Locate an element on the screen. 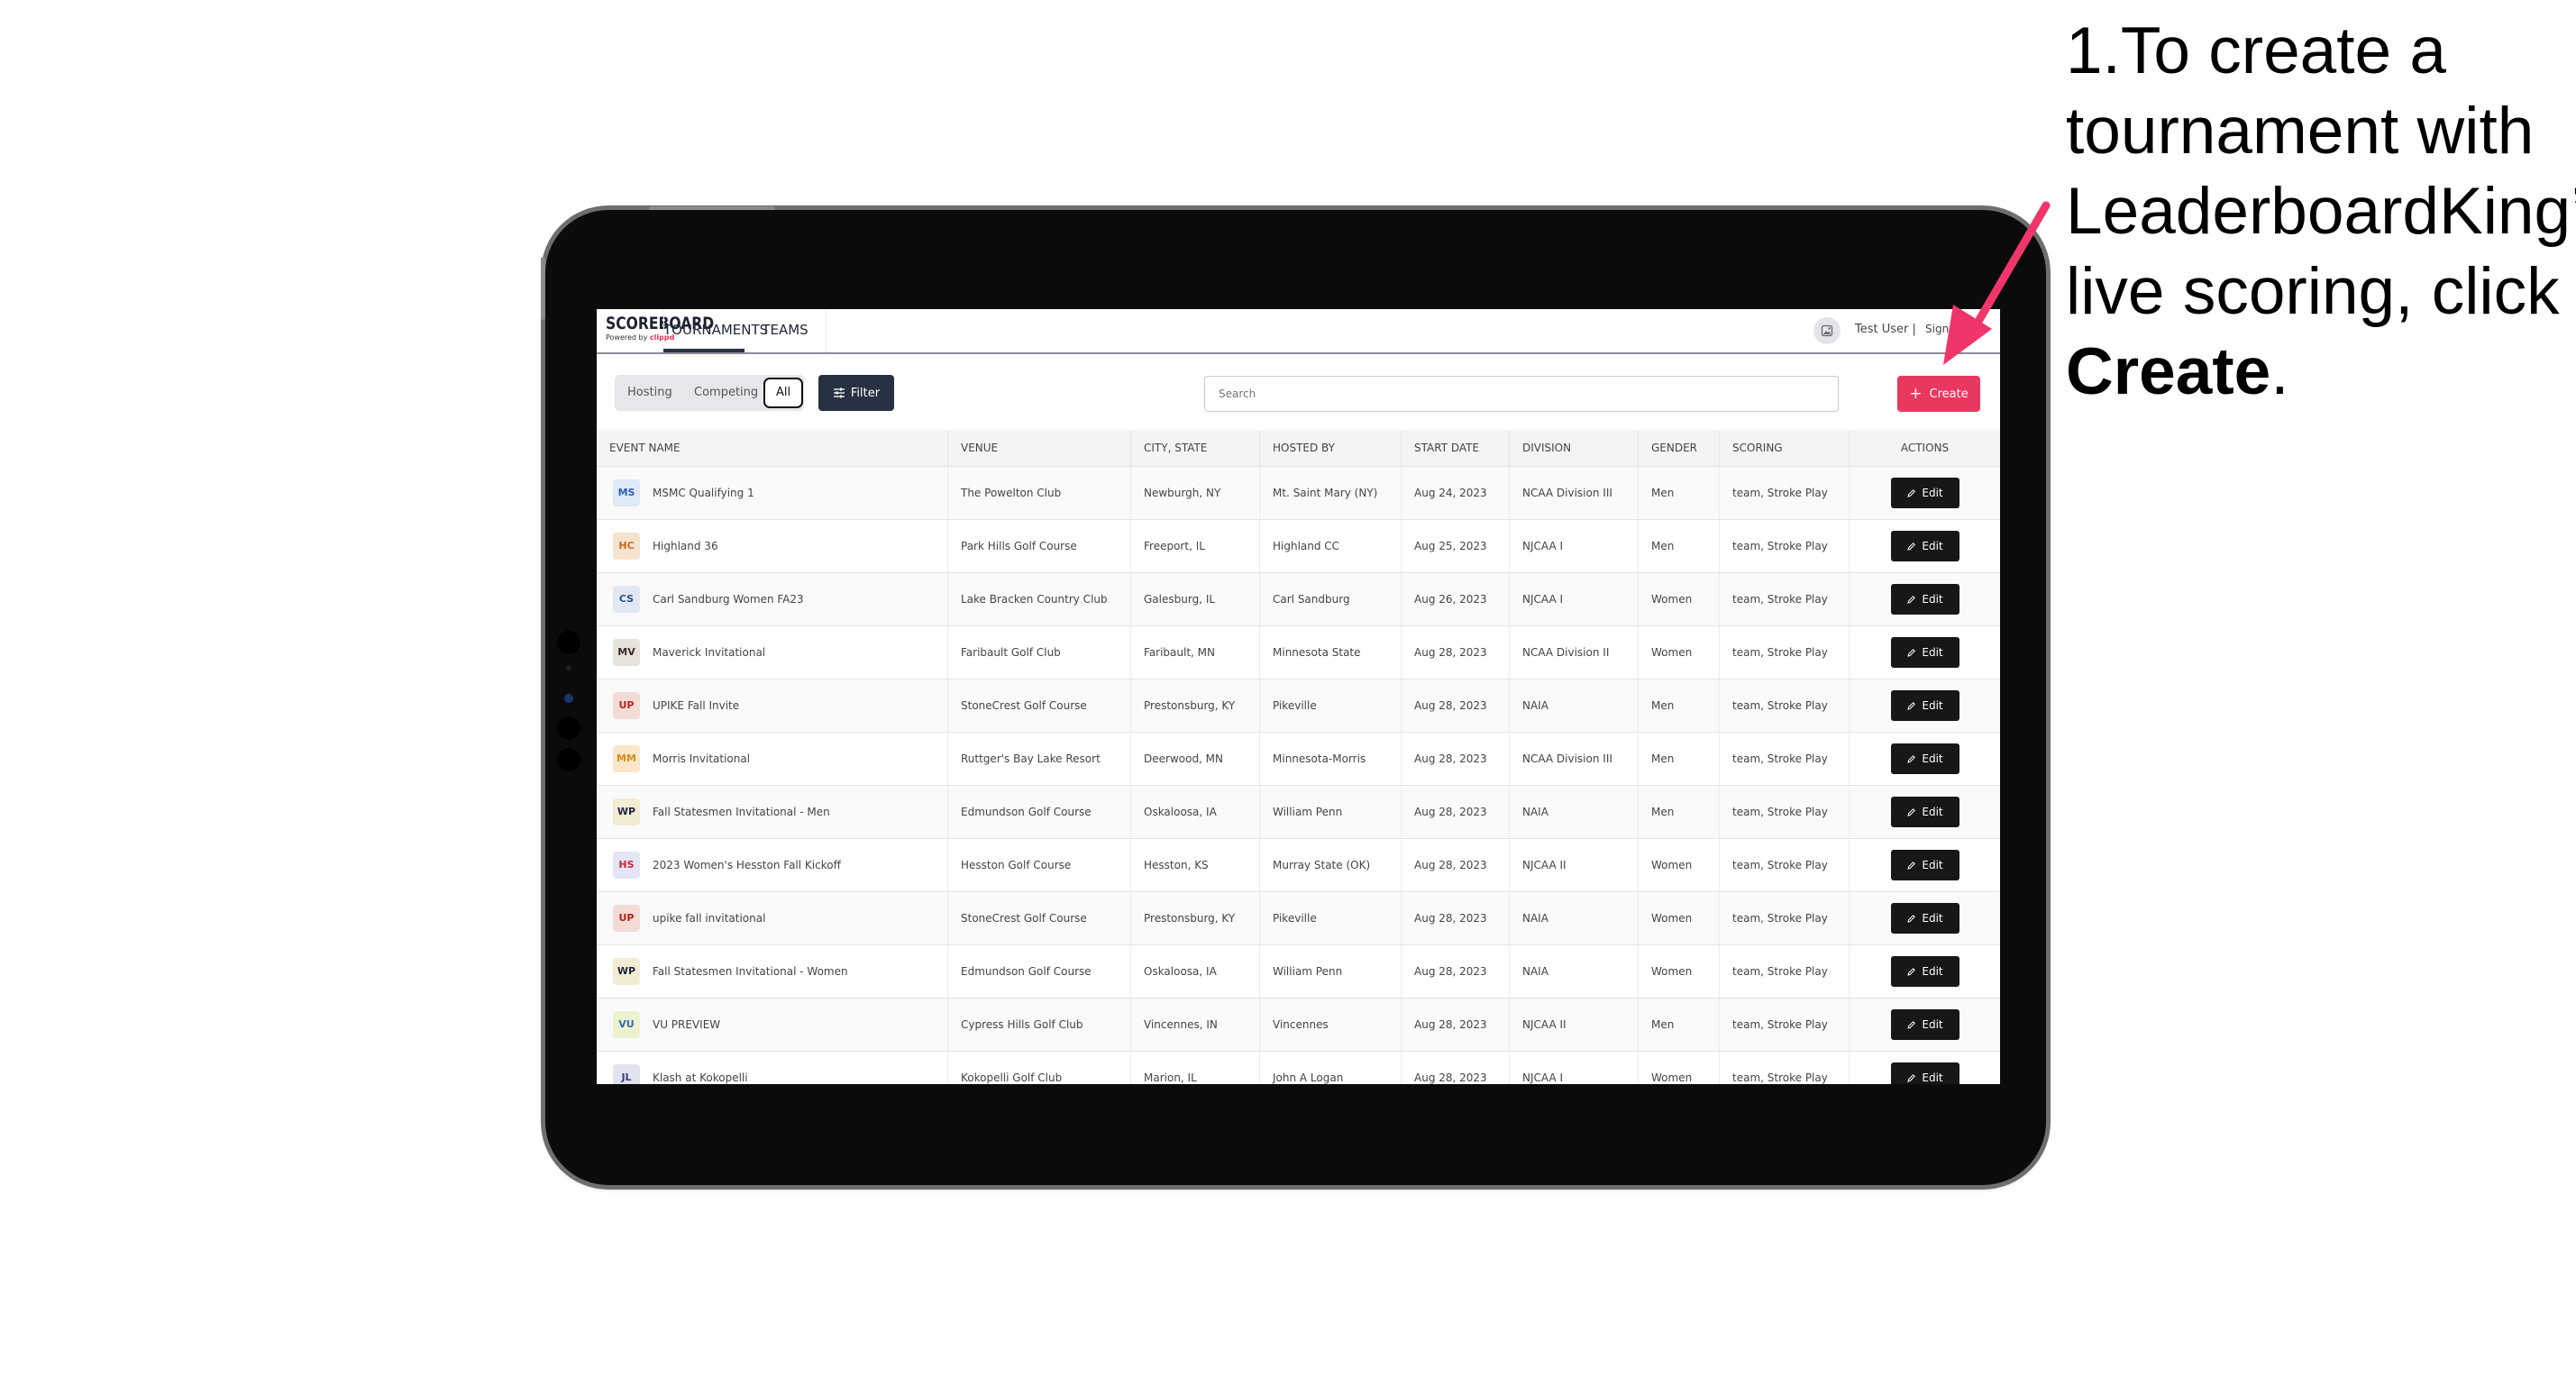  team-logo-icon: JL is located at coordinates (626, 1074).